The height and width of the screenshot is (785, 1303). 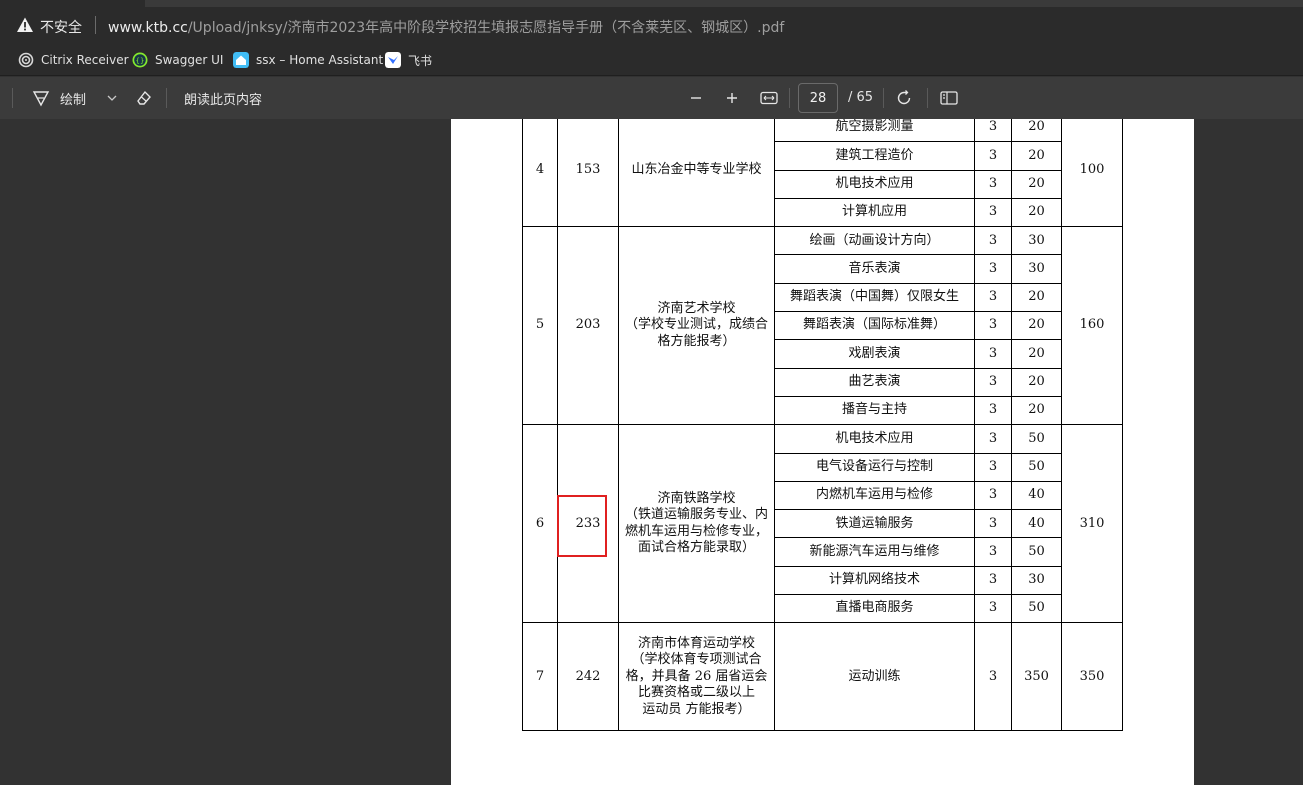 What do you see at coordinates (588, 173) in the screenshot?
I see `school-code-cell: 153` at bounding box center [588, 173].